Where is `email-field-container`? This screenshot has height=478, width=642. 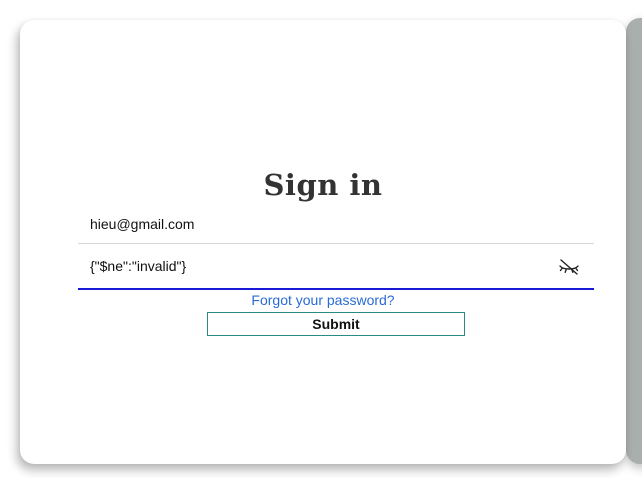 email-field-container is located at coordinates (336, 224).